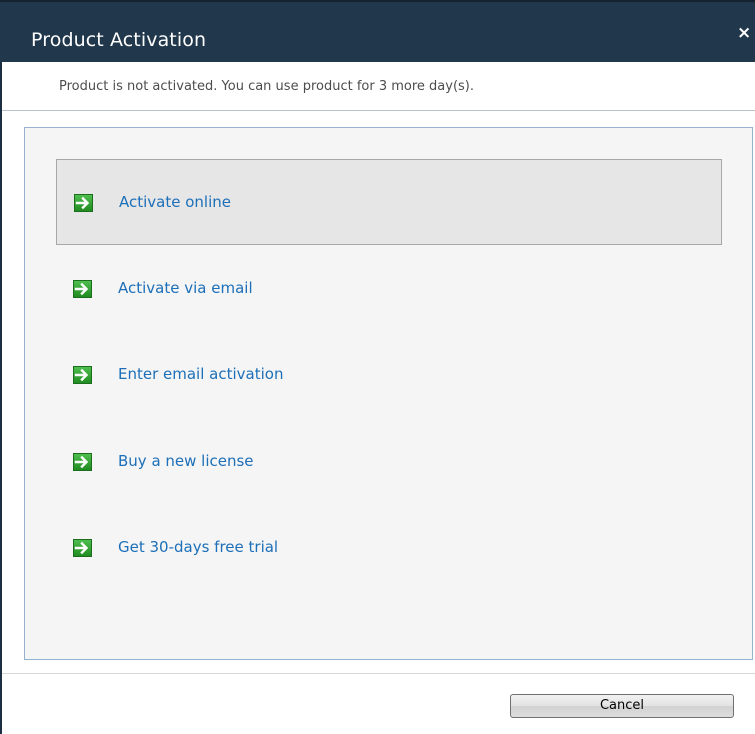 The height and width of the screenshot is (734, 755). Describe the element at coordinates (377, 31) in the screenshot. I see `title-bar: Product Activation ×` at that location.